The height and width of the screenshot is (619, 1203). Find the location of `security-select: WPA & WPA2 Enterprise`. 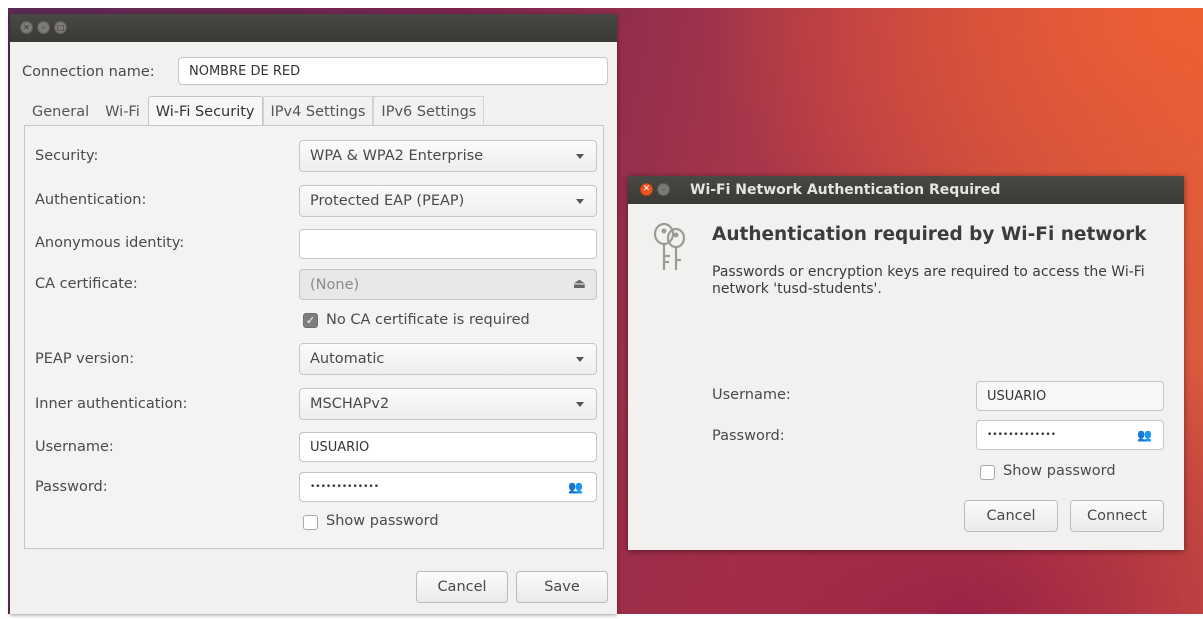

security-select: WPA & WPA2 Enterprise is located at coordinates (448, 156).